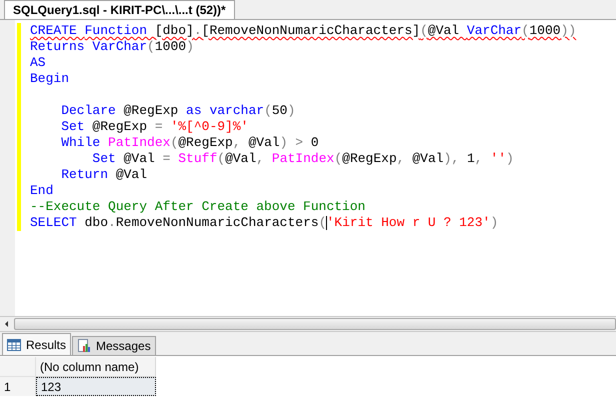 This screenshot has width=616, height=407. Describe the element at coordinates (14, 344) in the screenshot. I see `grid-icon` at that location.